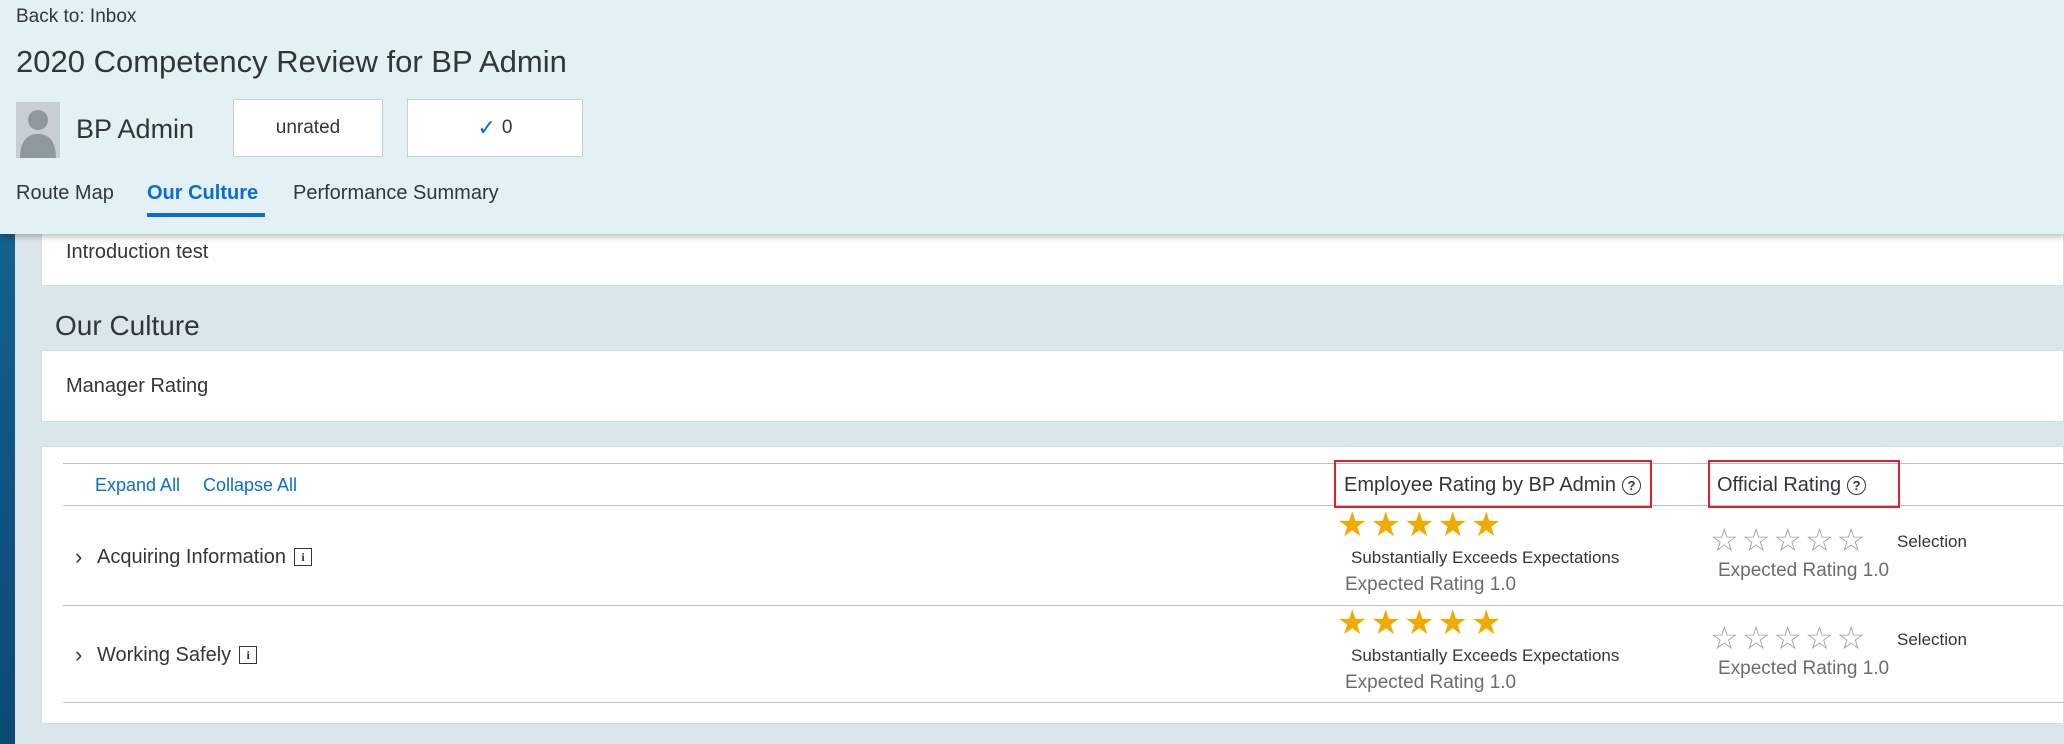 The width and height of the screenshot is (2064, 744). Describe the element at coordinates (396, 193) in the screenshot. I see `tab-performance-summary: Performance Summary` at that location.